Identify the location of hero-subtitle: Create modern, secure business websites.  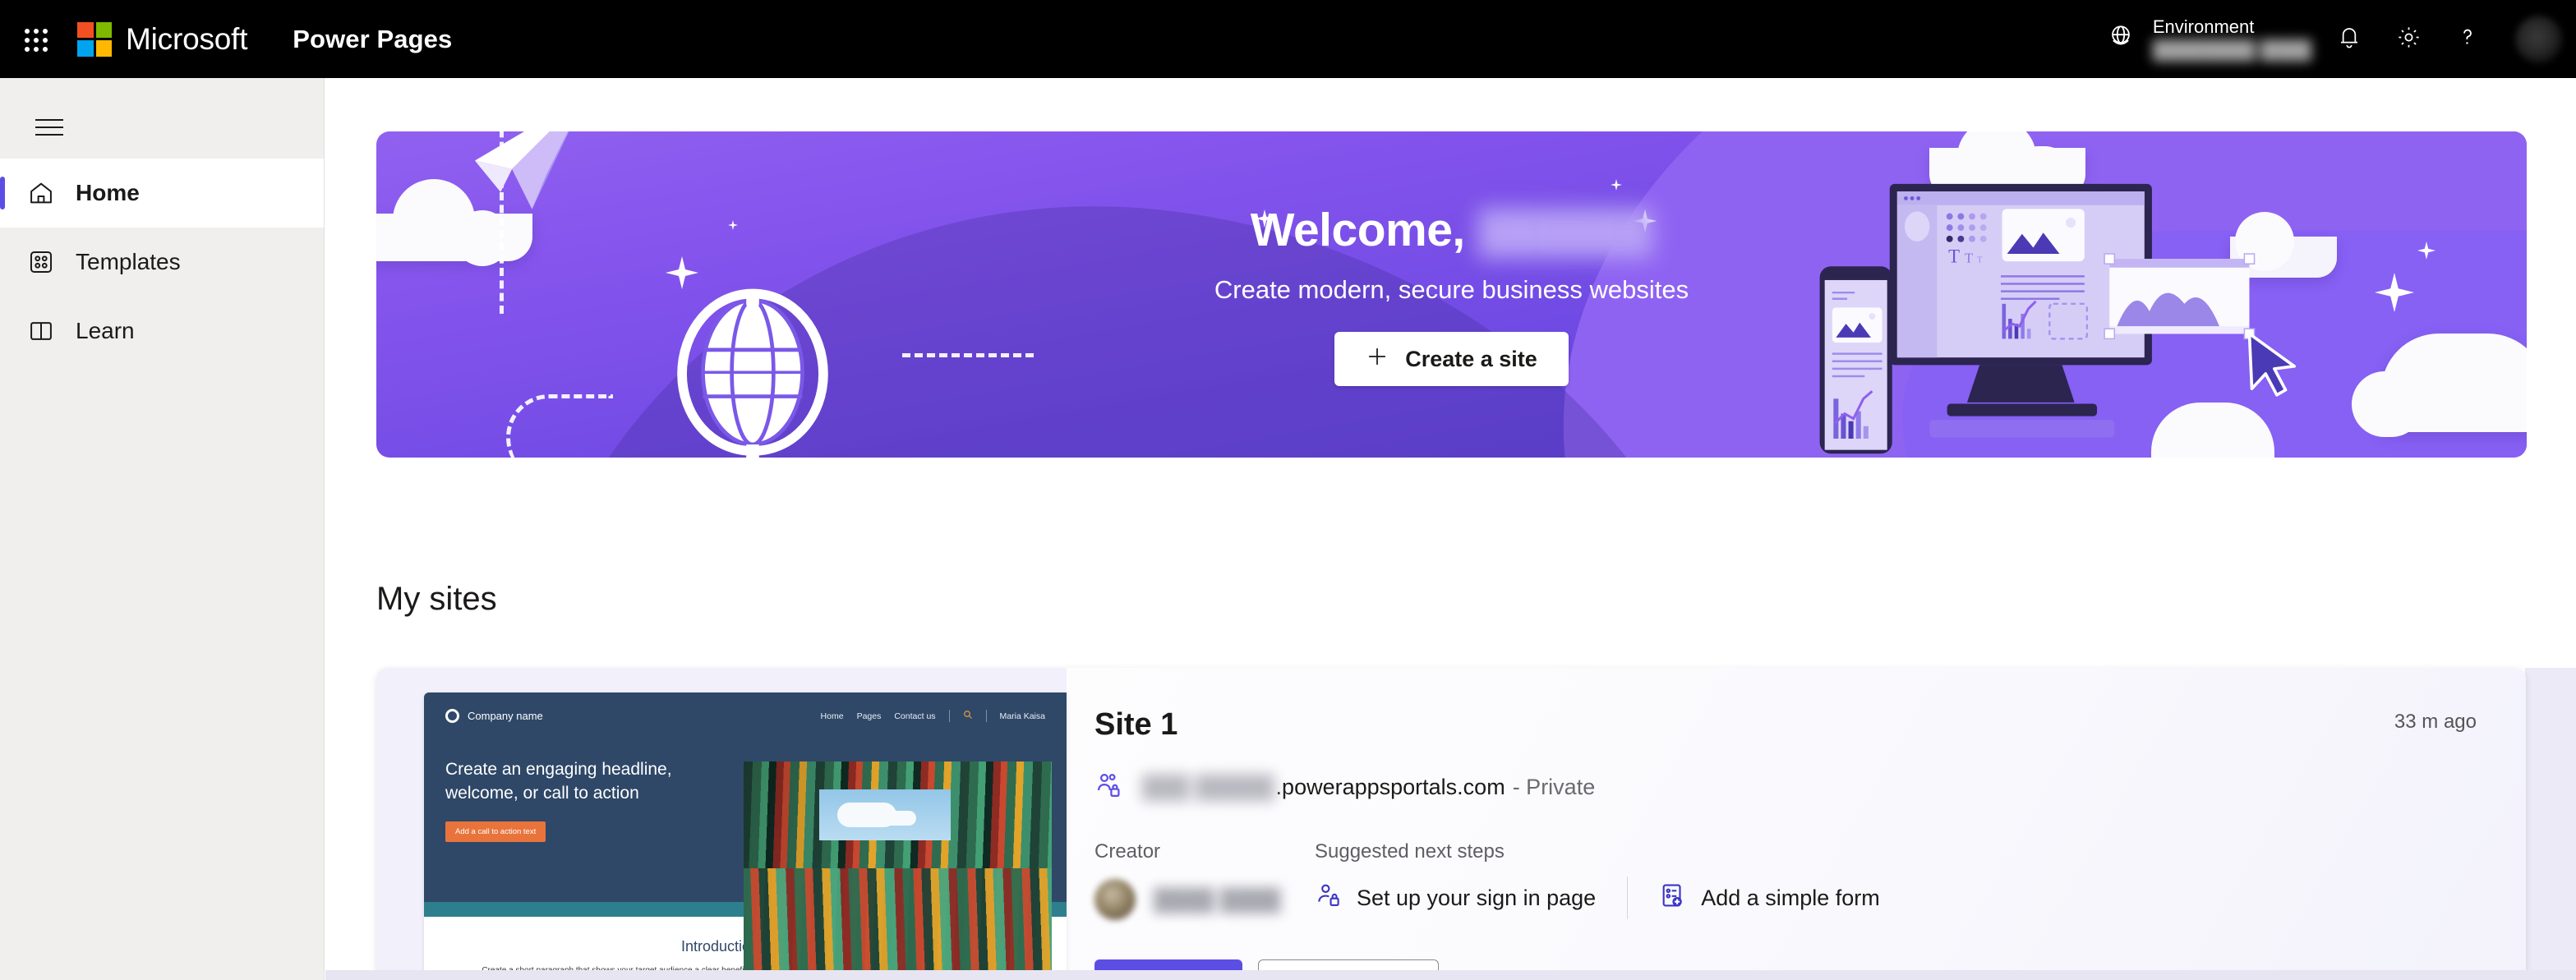
(1451, 289).